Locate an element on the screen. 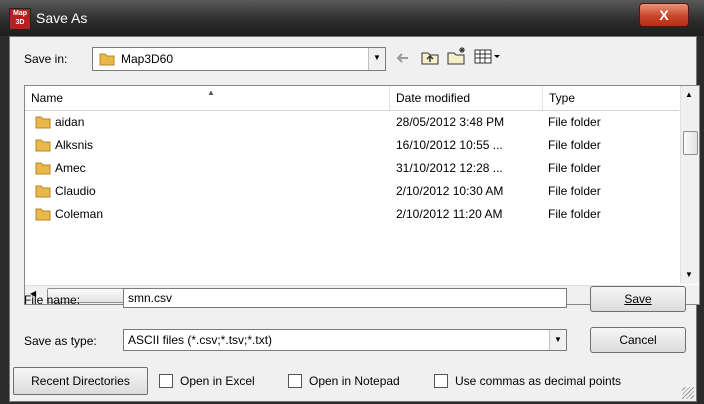 The image size is (704, 404). save-in-combo: Map3D60 ▼ is located at coordinates (239, 59).